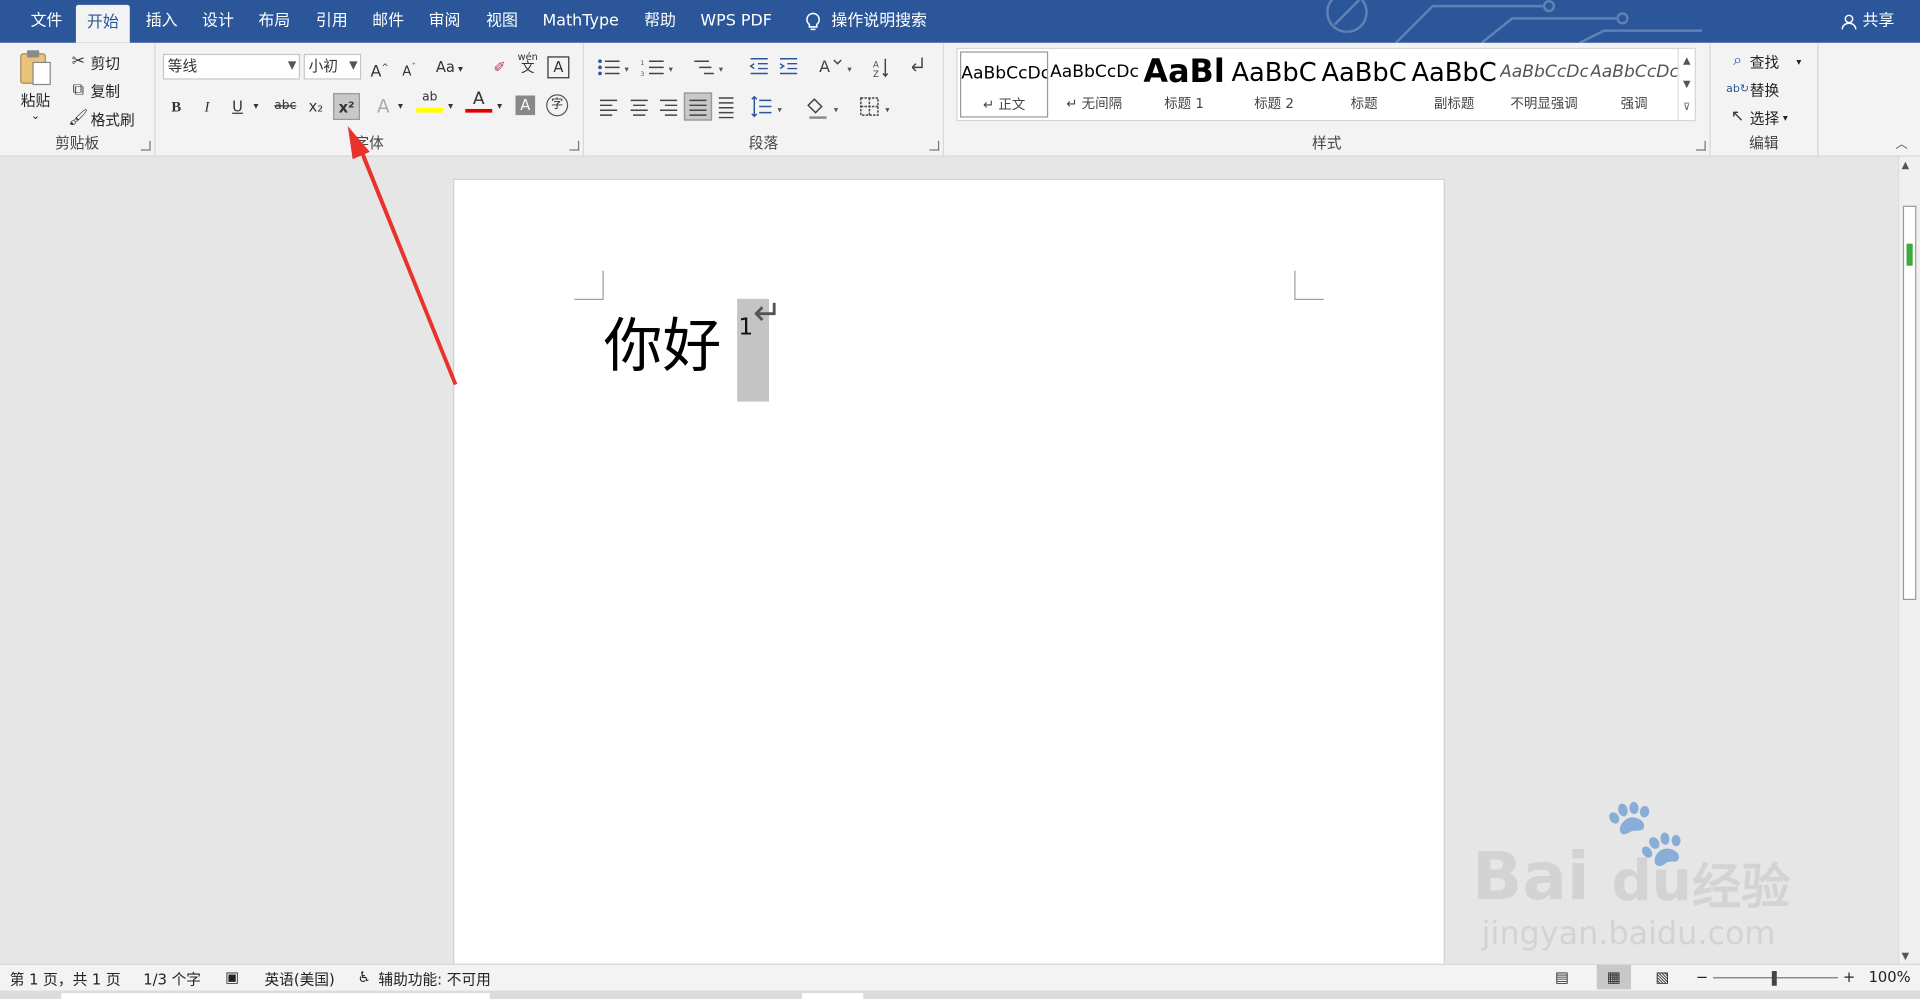  What do you see at coordinates (1687, 107) in the screenshot?
I see `styles-more-icon: ⊽` at bounding box center [1687, 107].